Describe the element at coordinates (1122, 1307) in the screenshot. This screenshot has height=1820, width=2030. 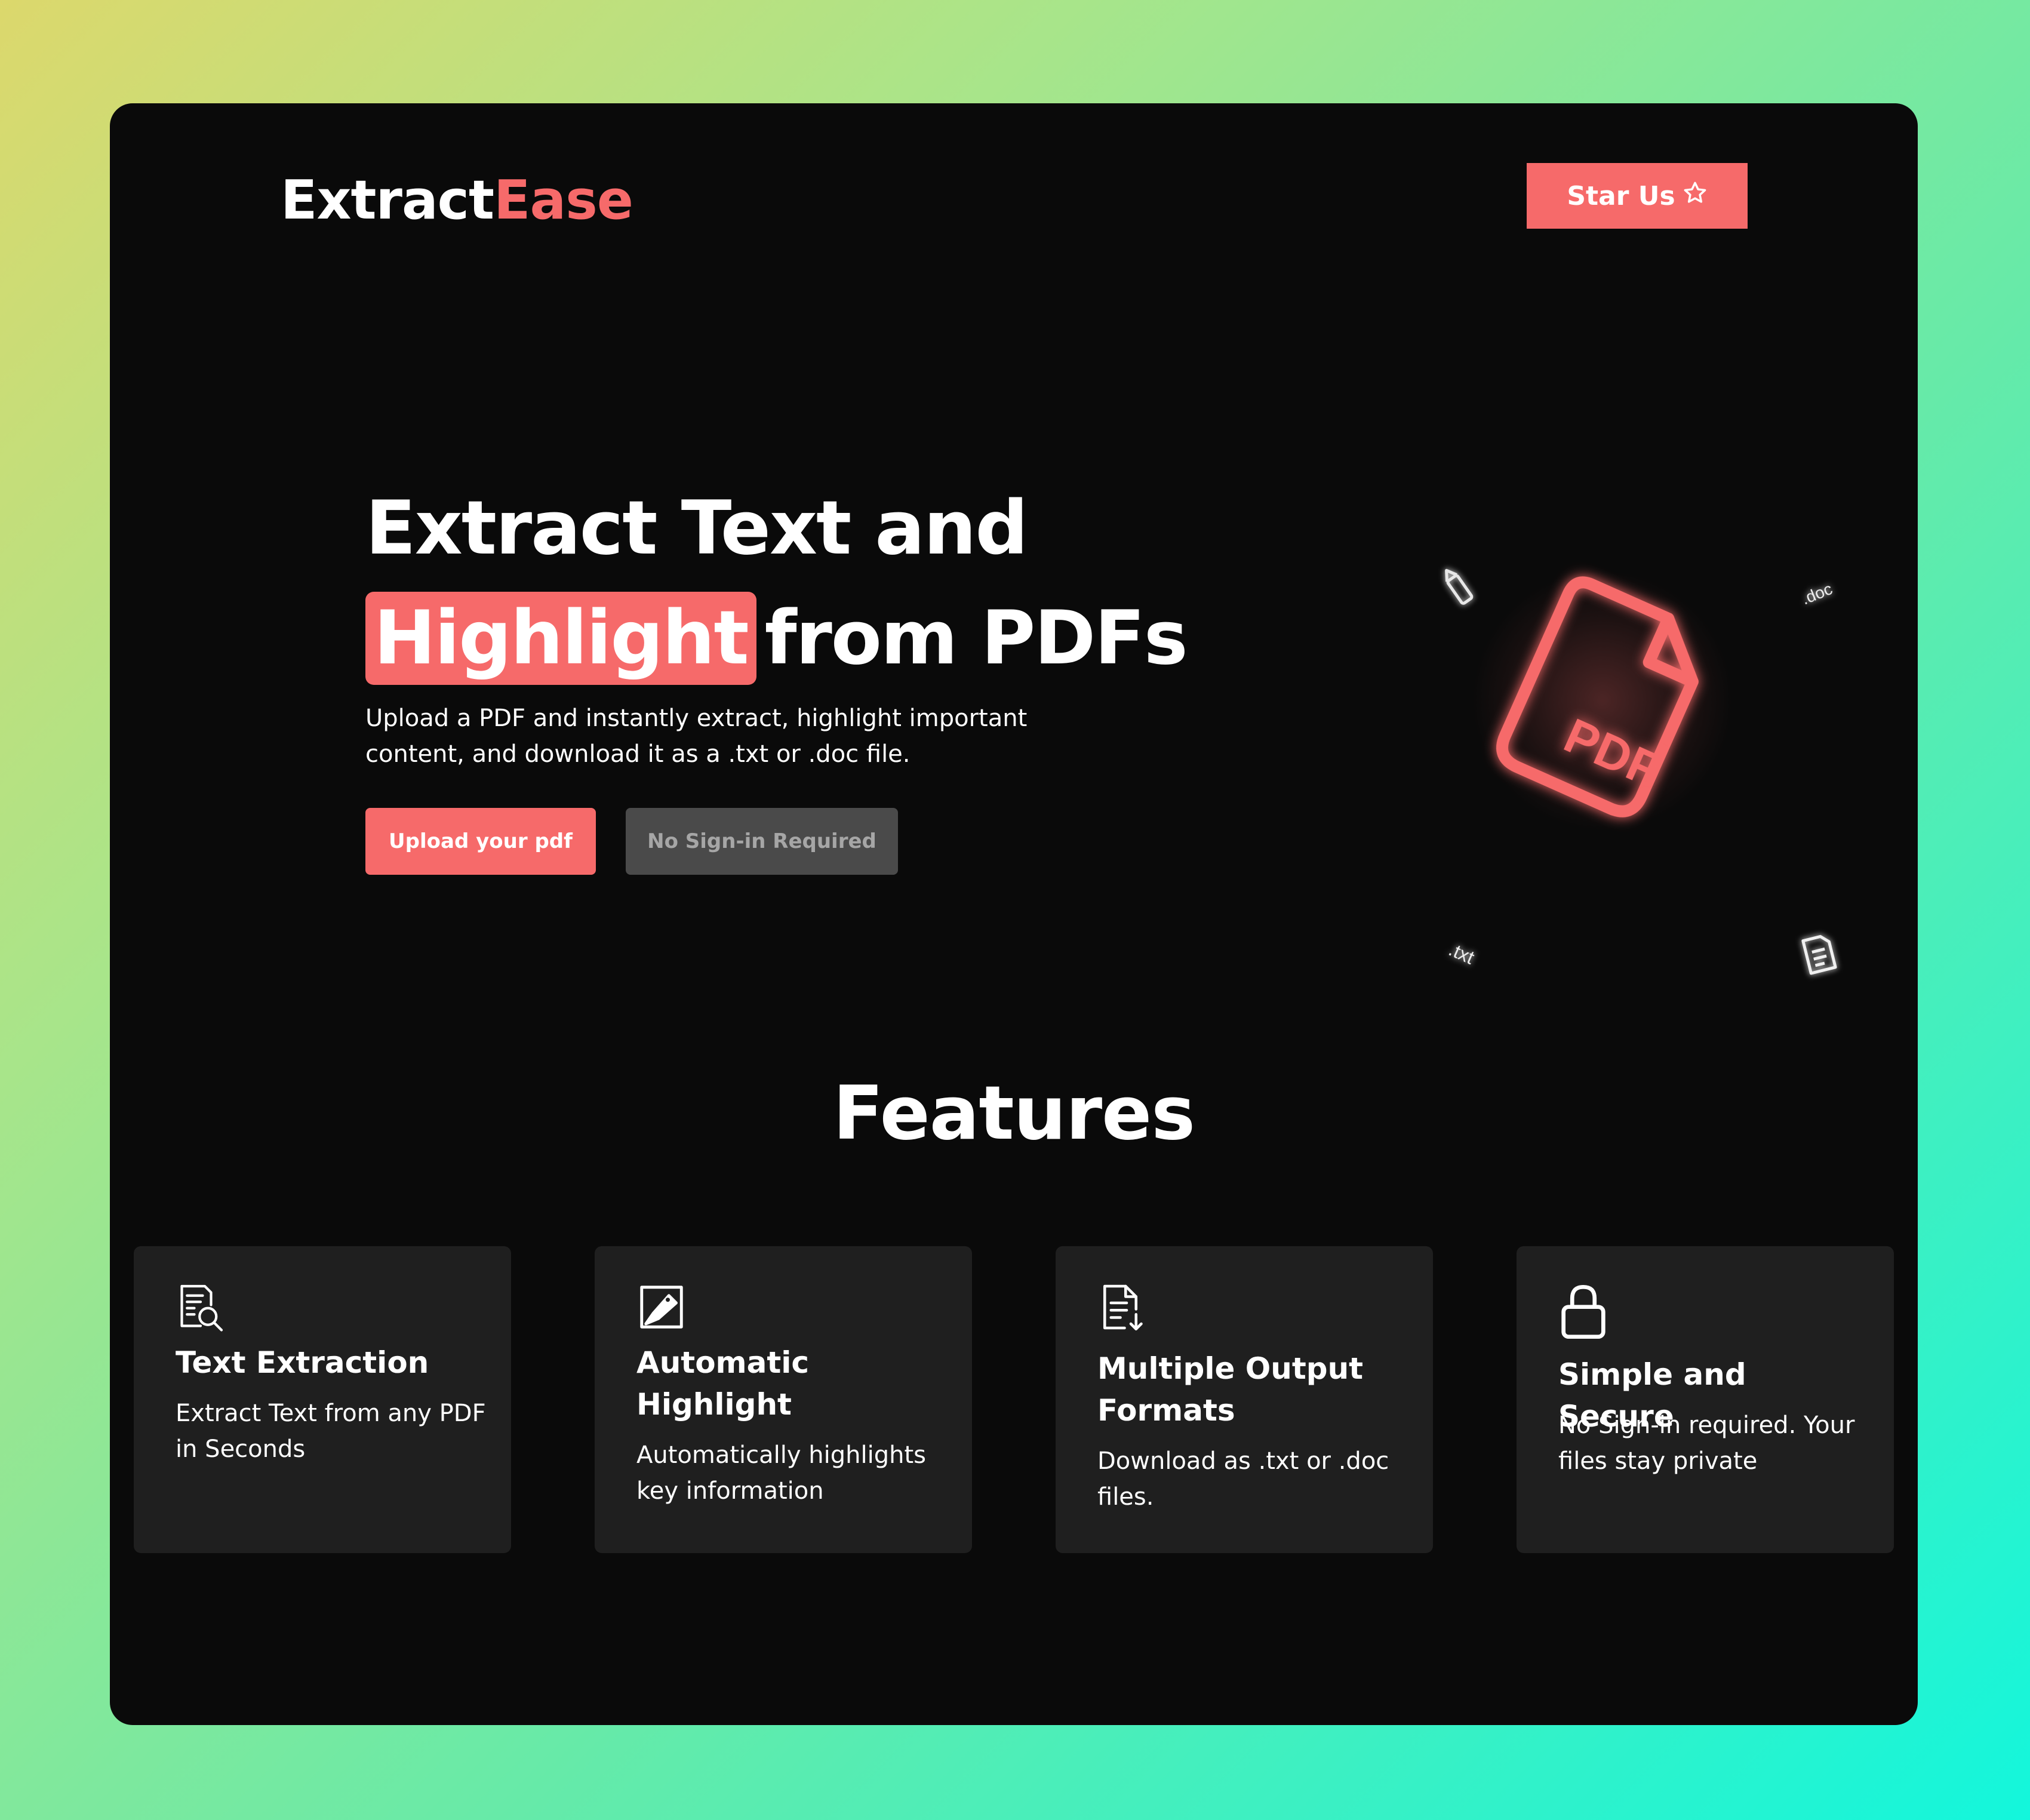
I see `document-download-icon` at that location.